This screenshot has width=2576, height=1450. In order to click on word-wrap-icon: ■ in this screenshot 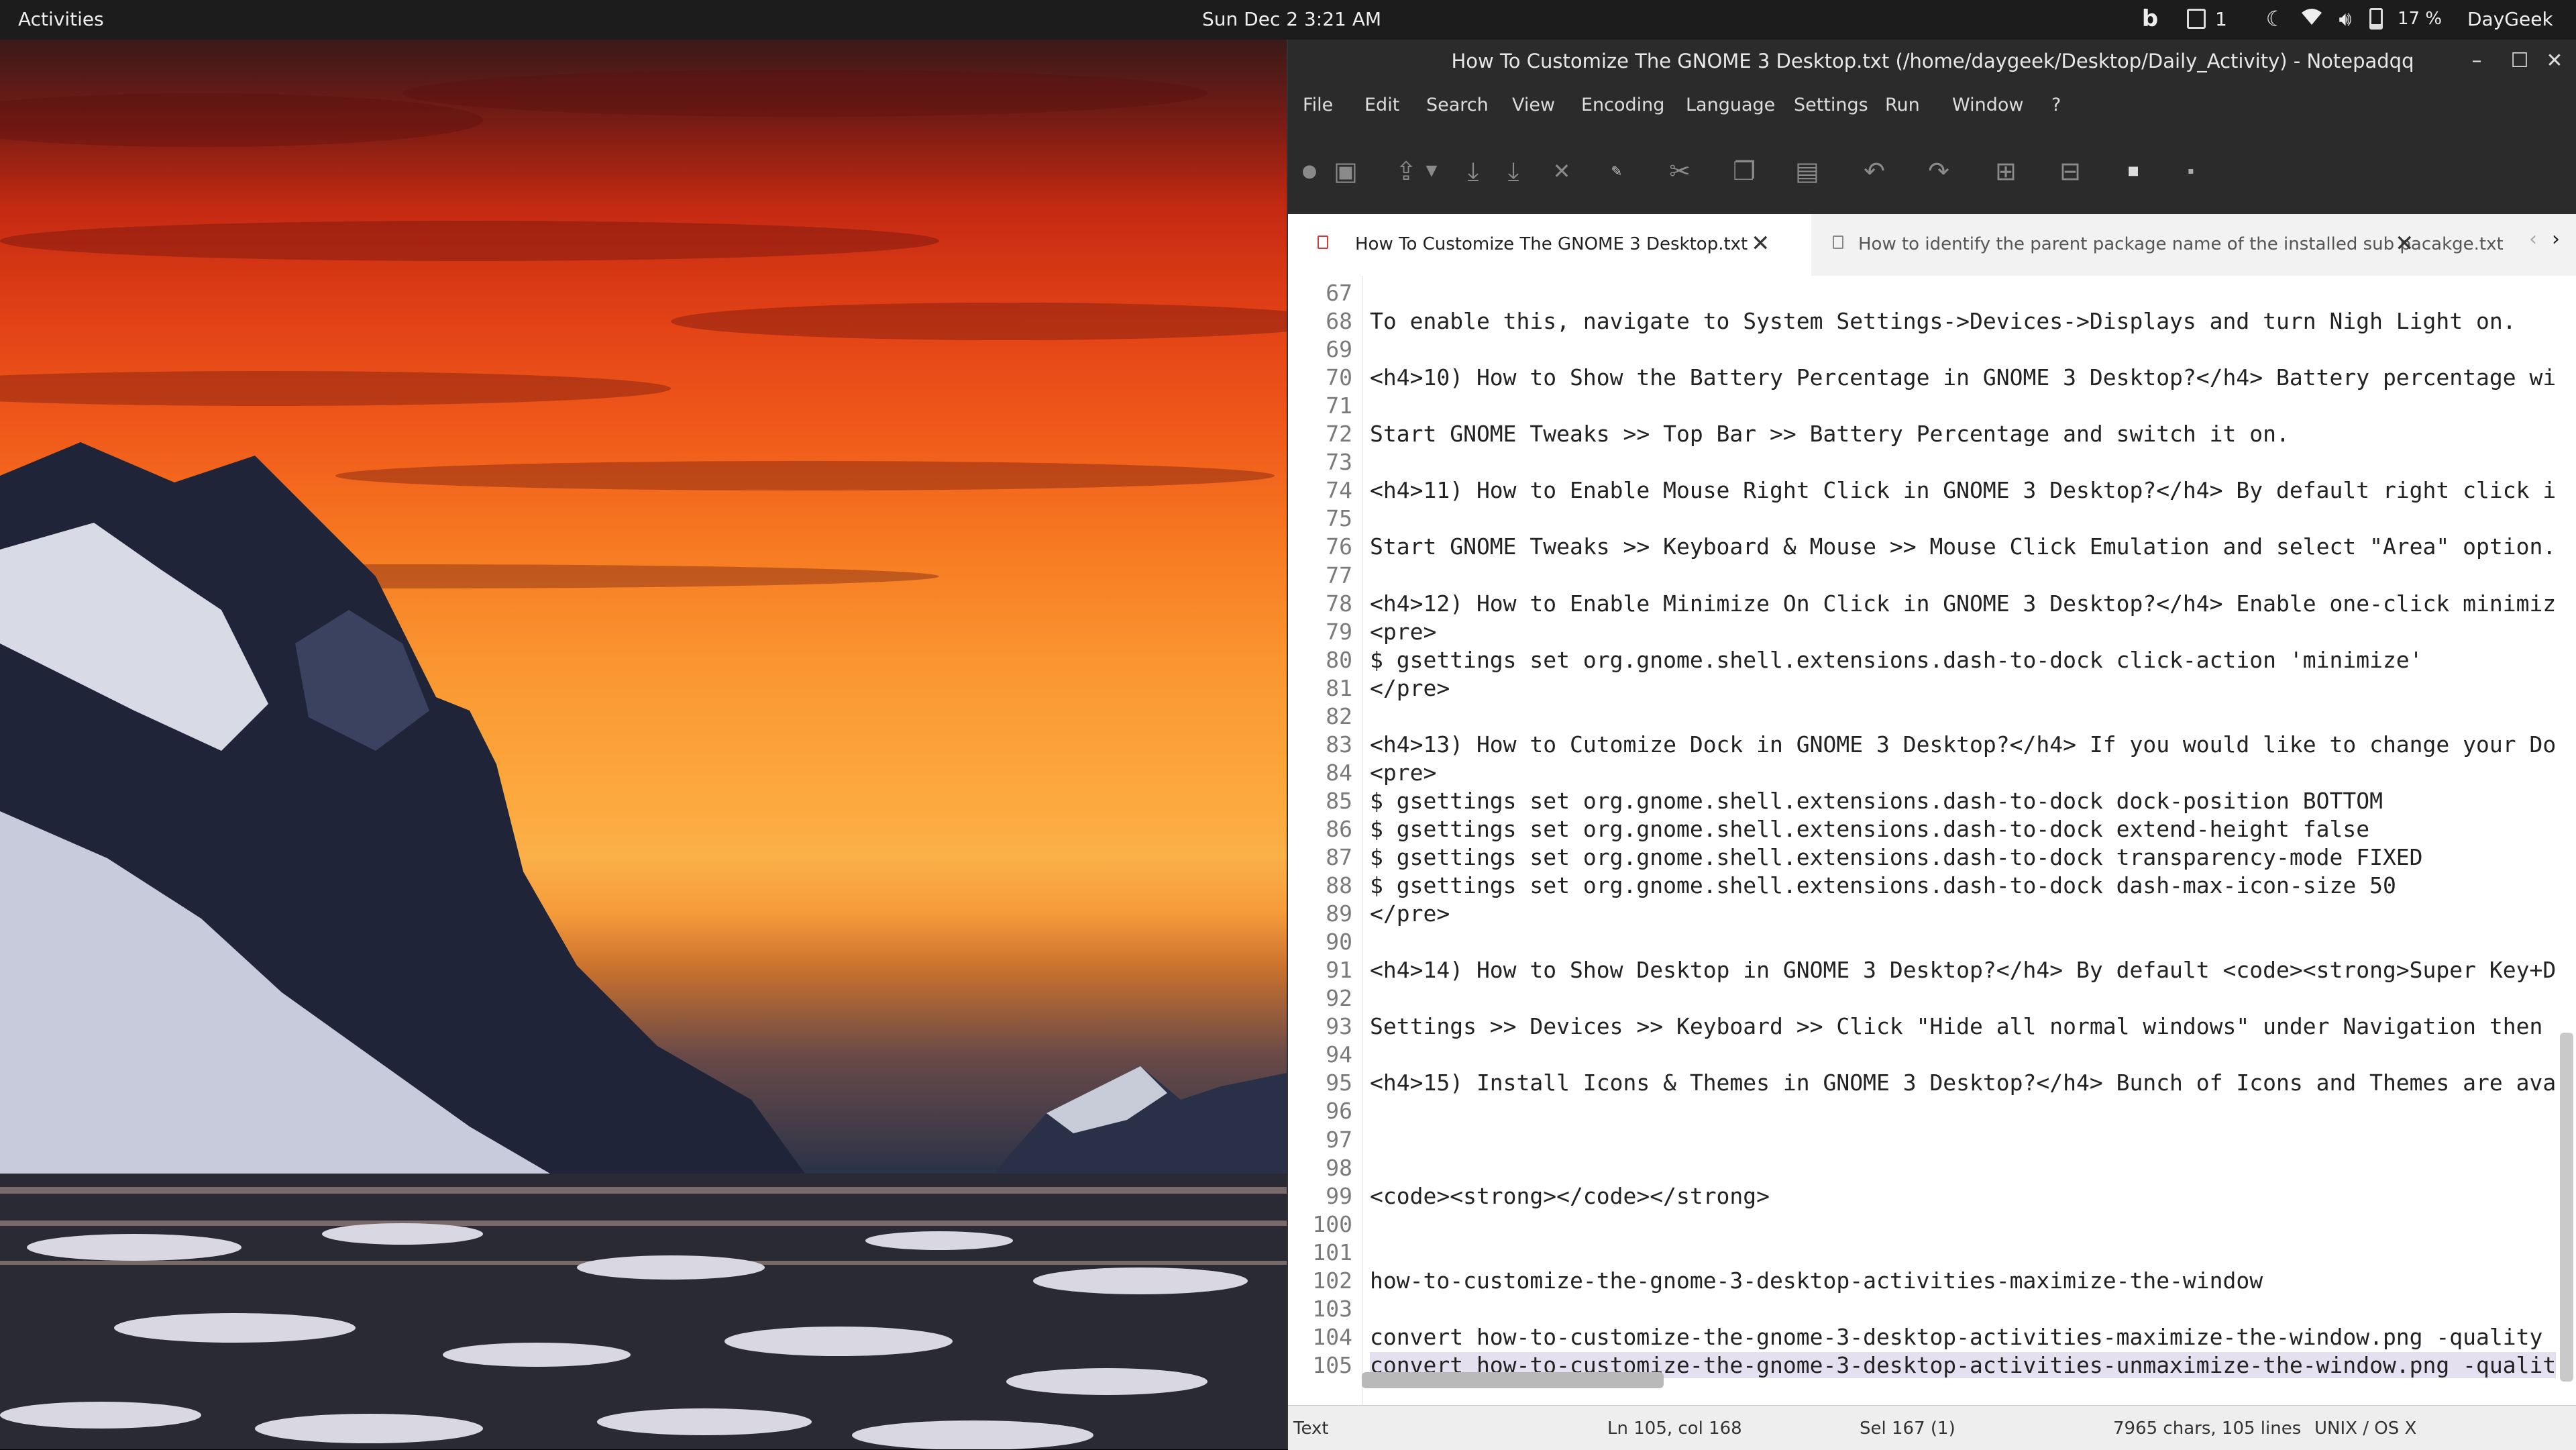, I will do `click(2133, 171)`.